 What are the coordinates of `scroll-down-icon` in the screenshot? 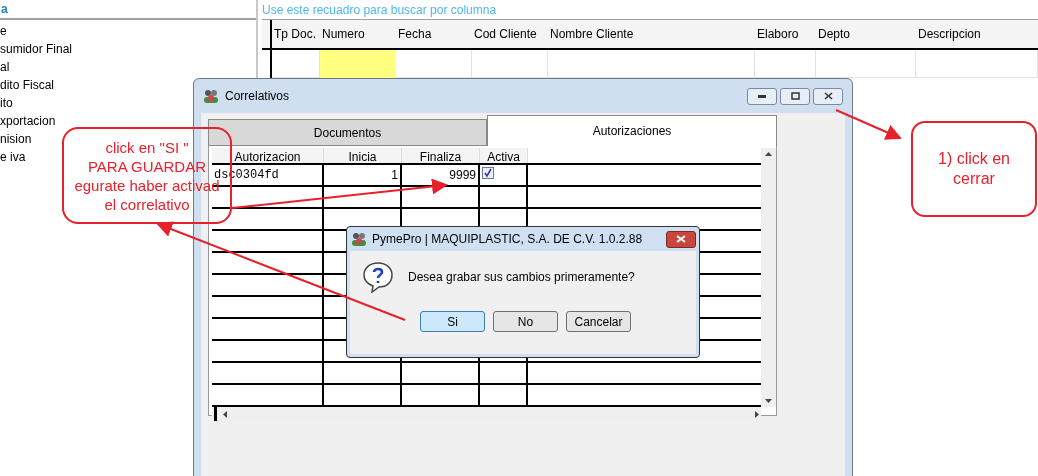 It's located at (768, 401).